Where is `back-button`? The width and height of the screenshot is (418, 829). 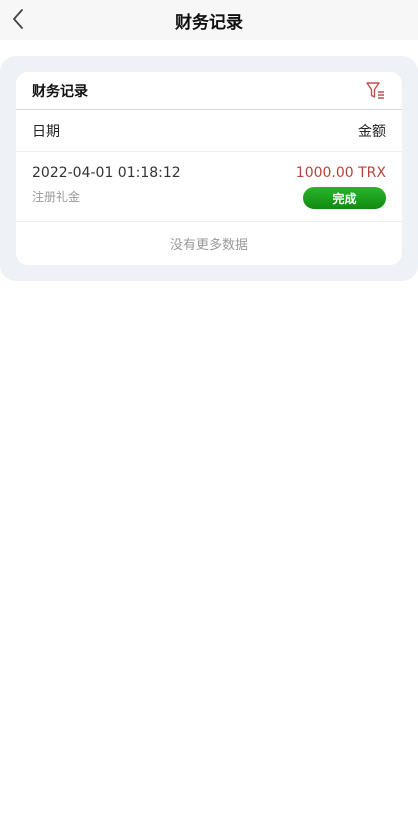 back-button is located at coordinates (18, 19).